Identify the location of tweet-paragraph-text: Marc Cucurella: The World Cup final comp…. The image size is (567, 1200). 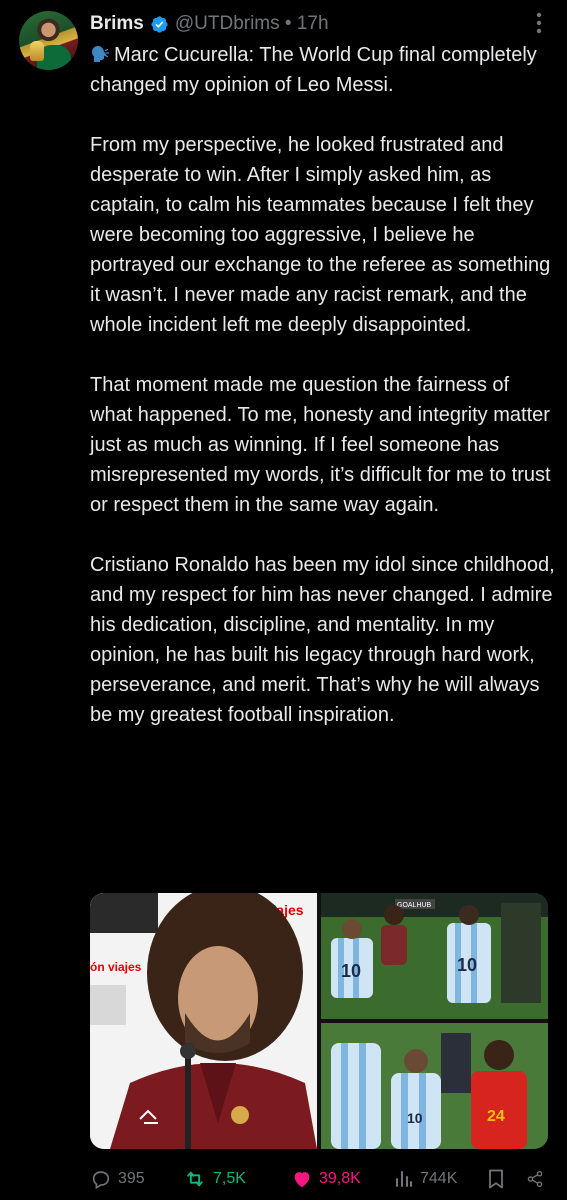
(313, 70).